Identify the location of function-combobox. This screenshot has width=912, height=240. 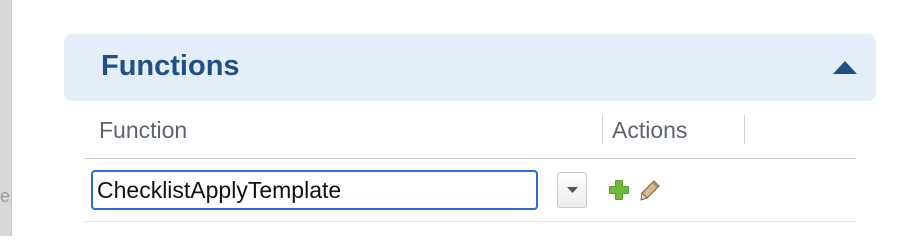
(344, 190).